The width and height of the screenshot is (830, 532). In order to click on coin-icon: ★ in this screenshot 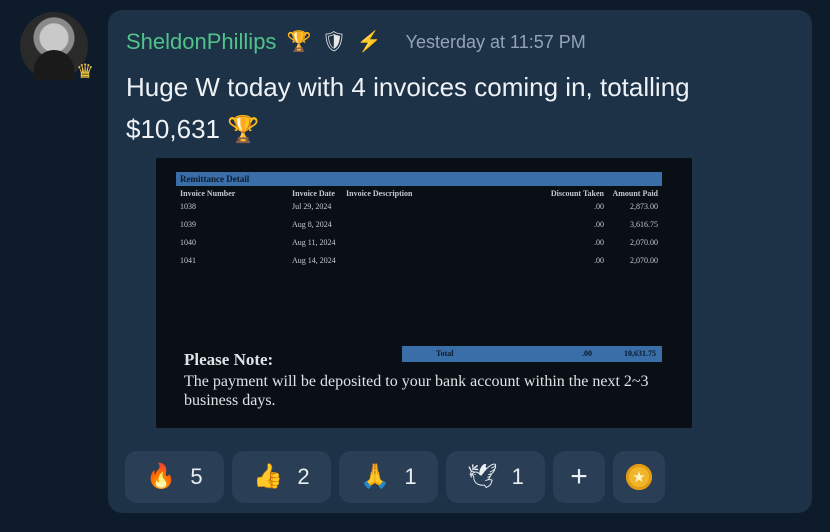, I will do `click(639, 477)`.